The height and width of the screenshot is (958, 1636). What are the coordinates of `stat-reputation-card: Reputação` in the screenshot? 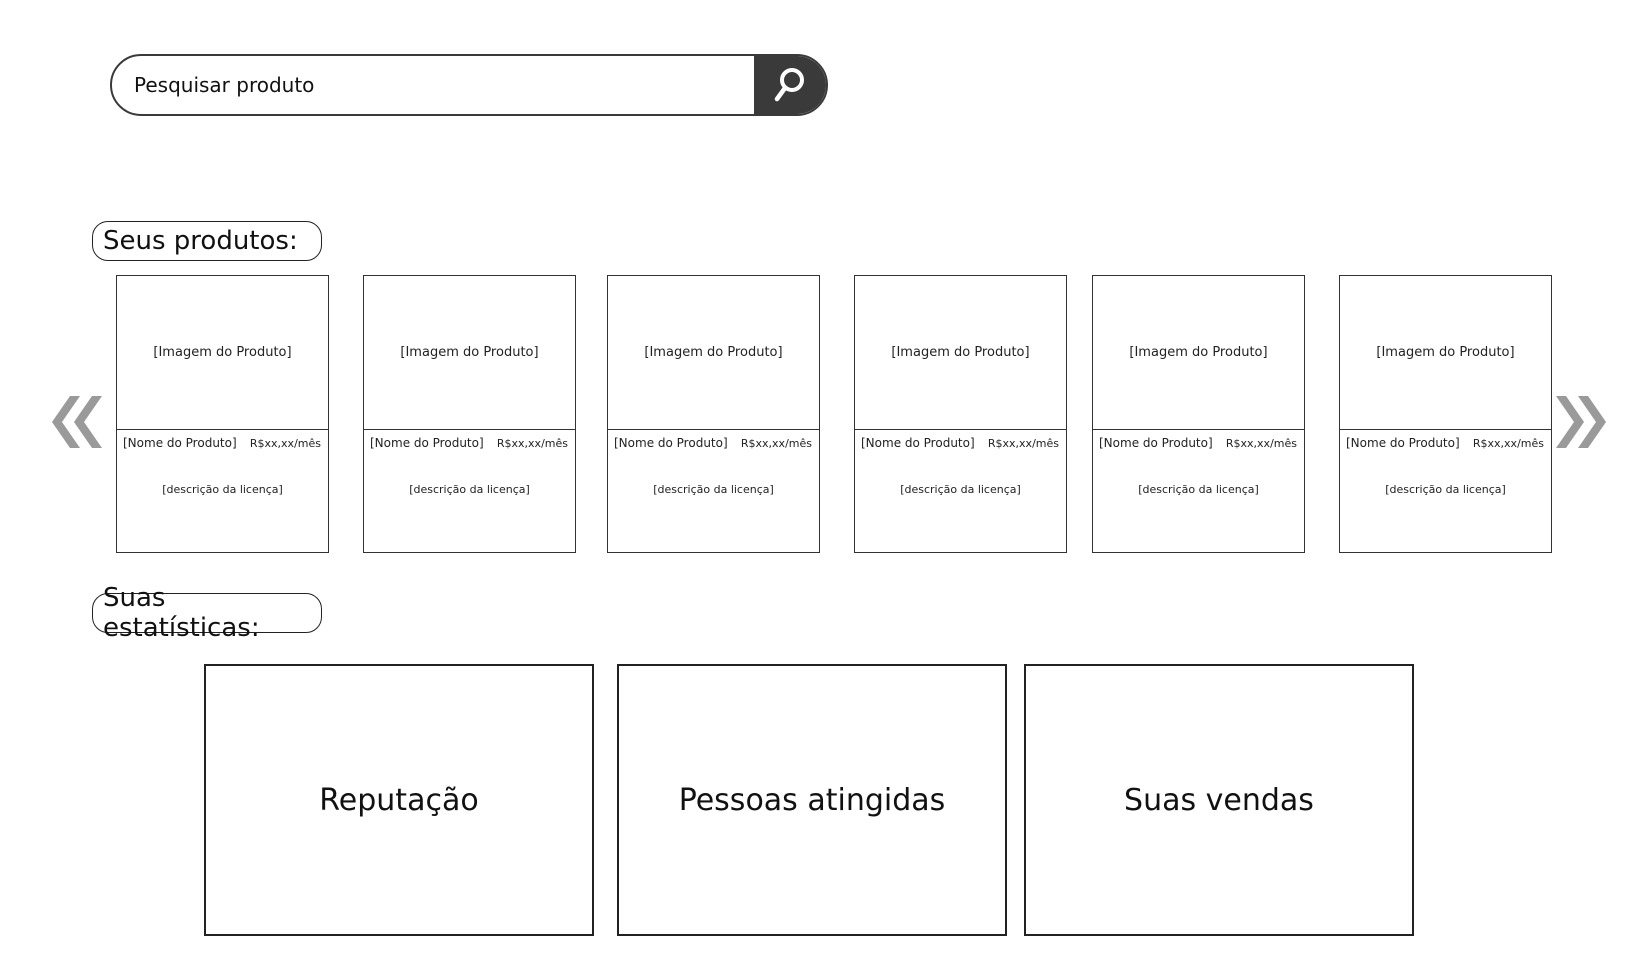 It's located at (399, 800).